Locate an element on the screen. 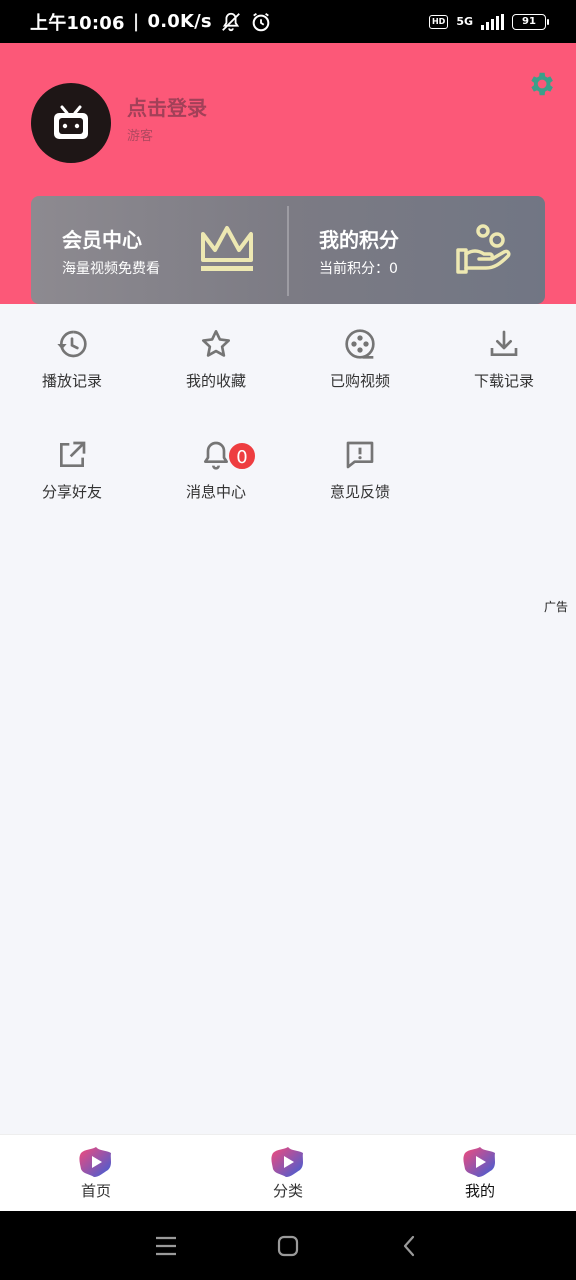  menu-downloads: 下载记录 is located at coordinates (504, 368).